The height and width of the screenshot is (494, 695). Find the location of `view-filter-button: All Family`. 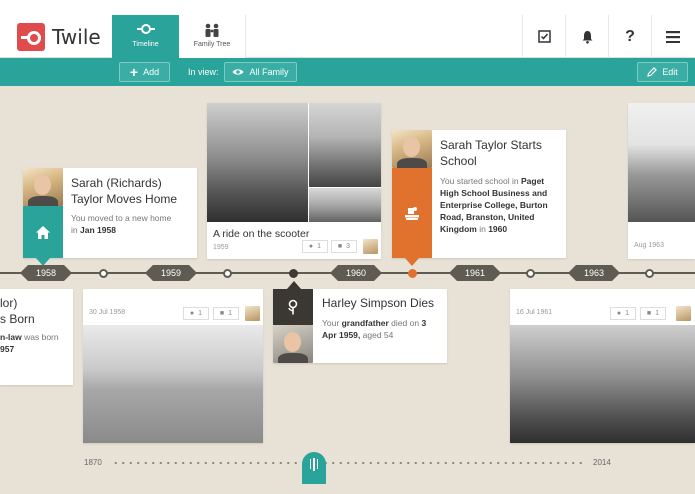

view-filter-button: All Family is located at coordinates (260, 72).